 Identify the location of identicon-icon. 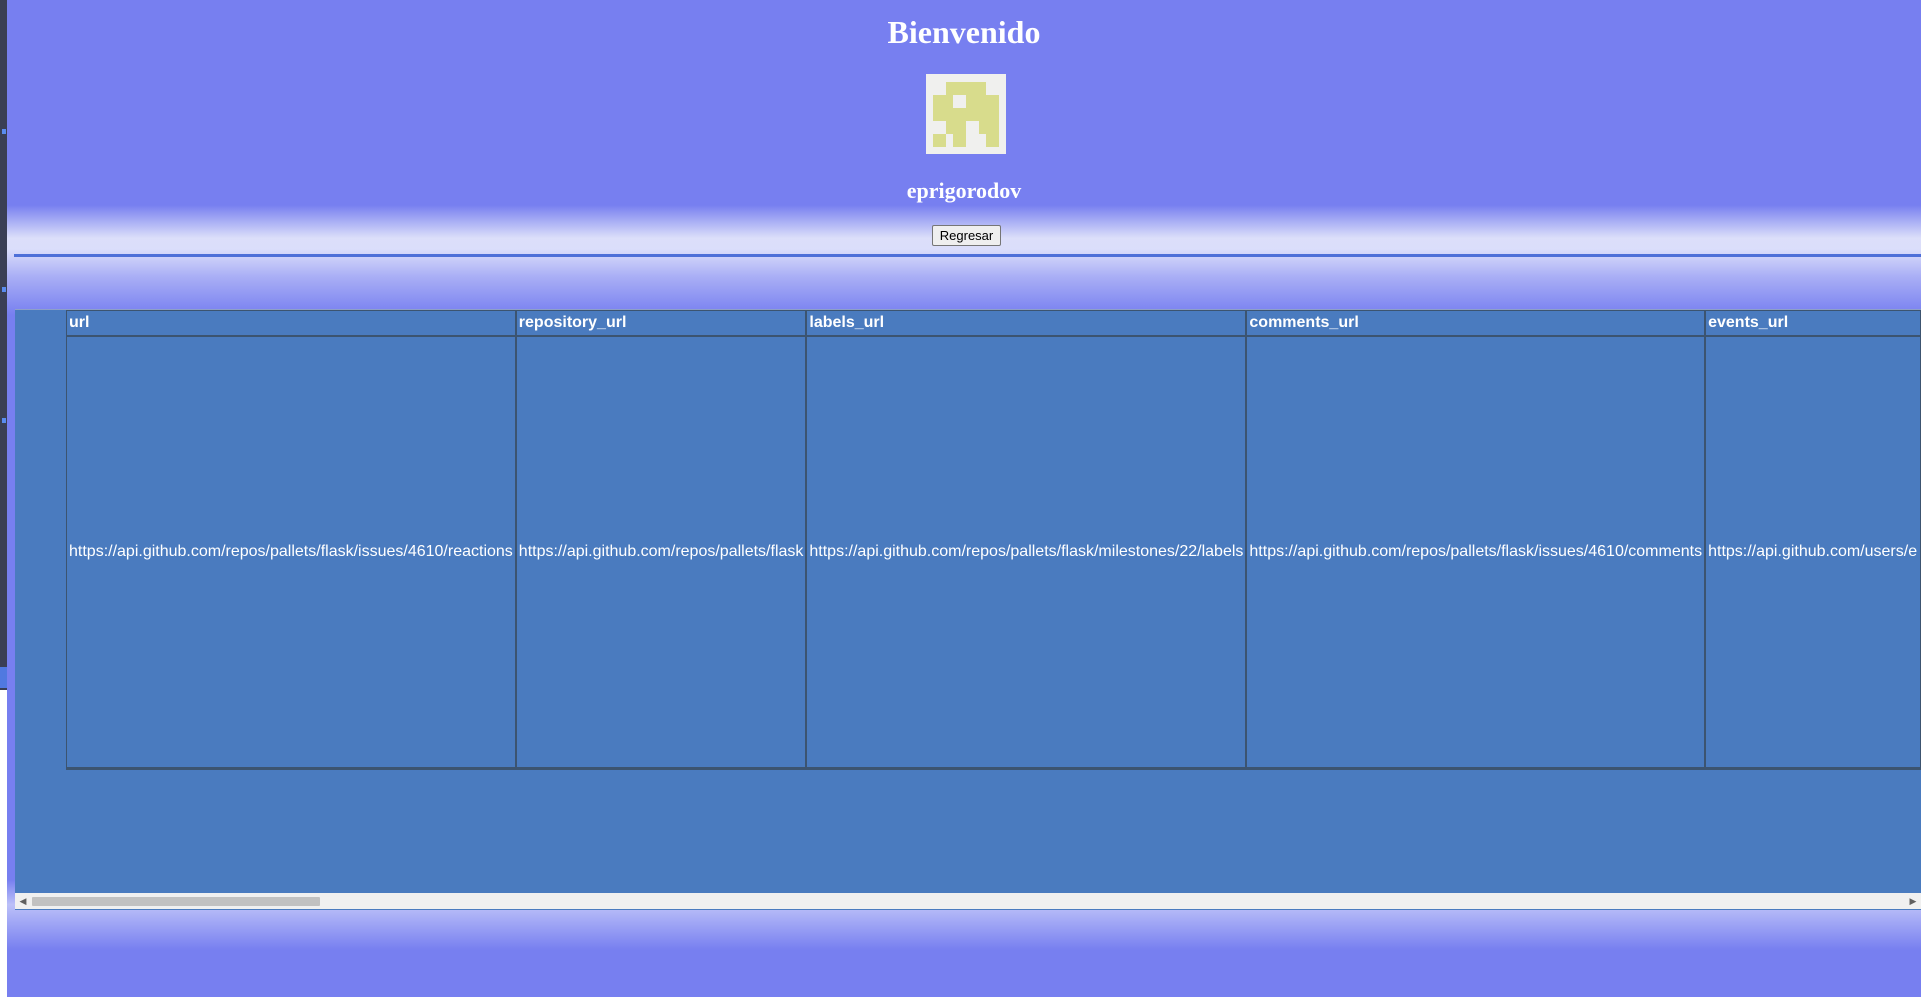
(966, 114).